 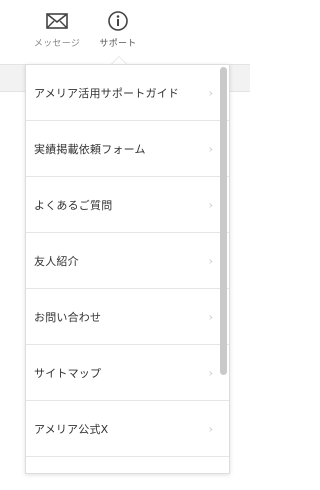 What do you see at coordinates (127, 373) in the screenshot?
I see `menu-item-sitemap: サイトマップ ›` at bounding box center [127, 373].